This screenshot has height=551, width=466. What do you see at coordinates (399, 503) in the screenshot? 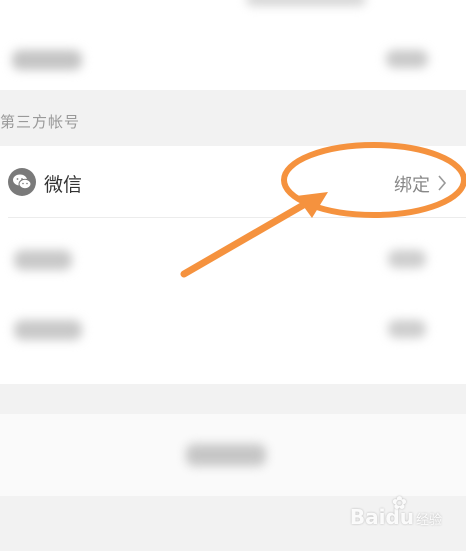
I see `paw-icon: ✿` at bounding box center [399, 503].